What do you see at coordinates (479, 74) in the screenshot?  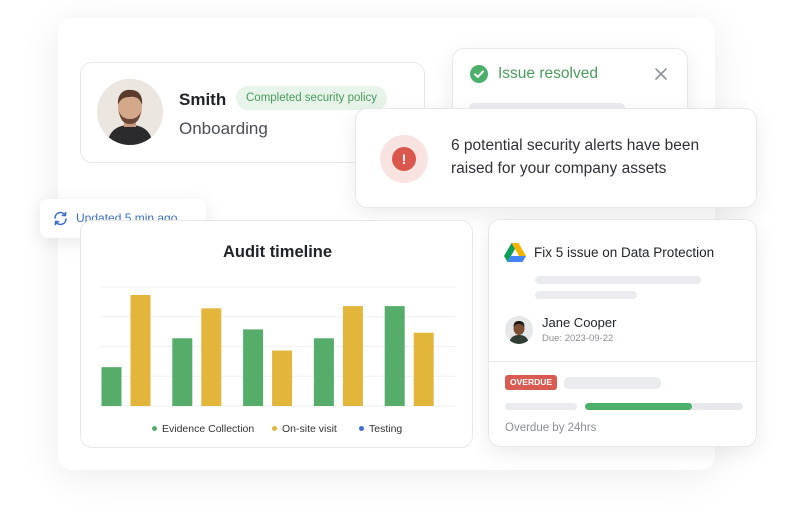 I see `check-circle-icon` at bounding box center [479, 74].